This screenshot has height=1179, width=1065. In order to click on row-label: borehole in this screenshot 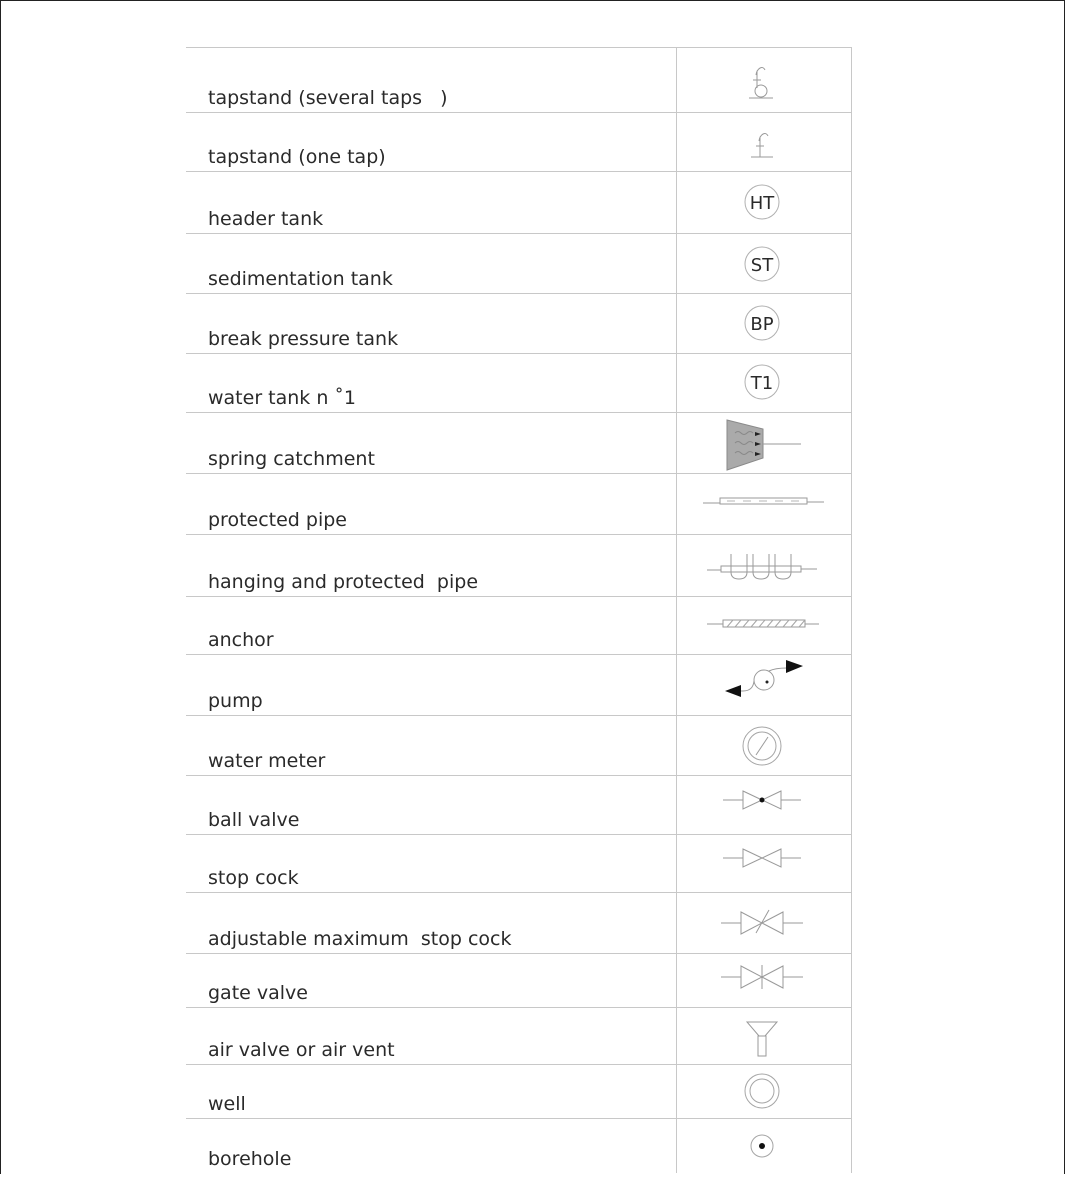, I will do `click(250, 1159)`.